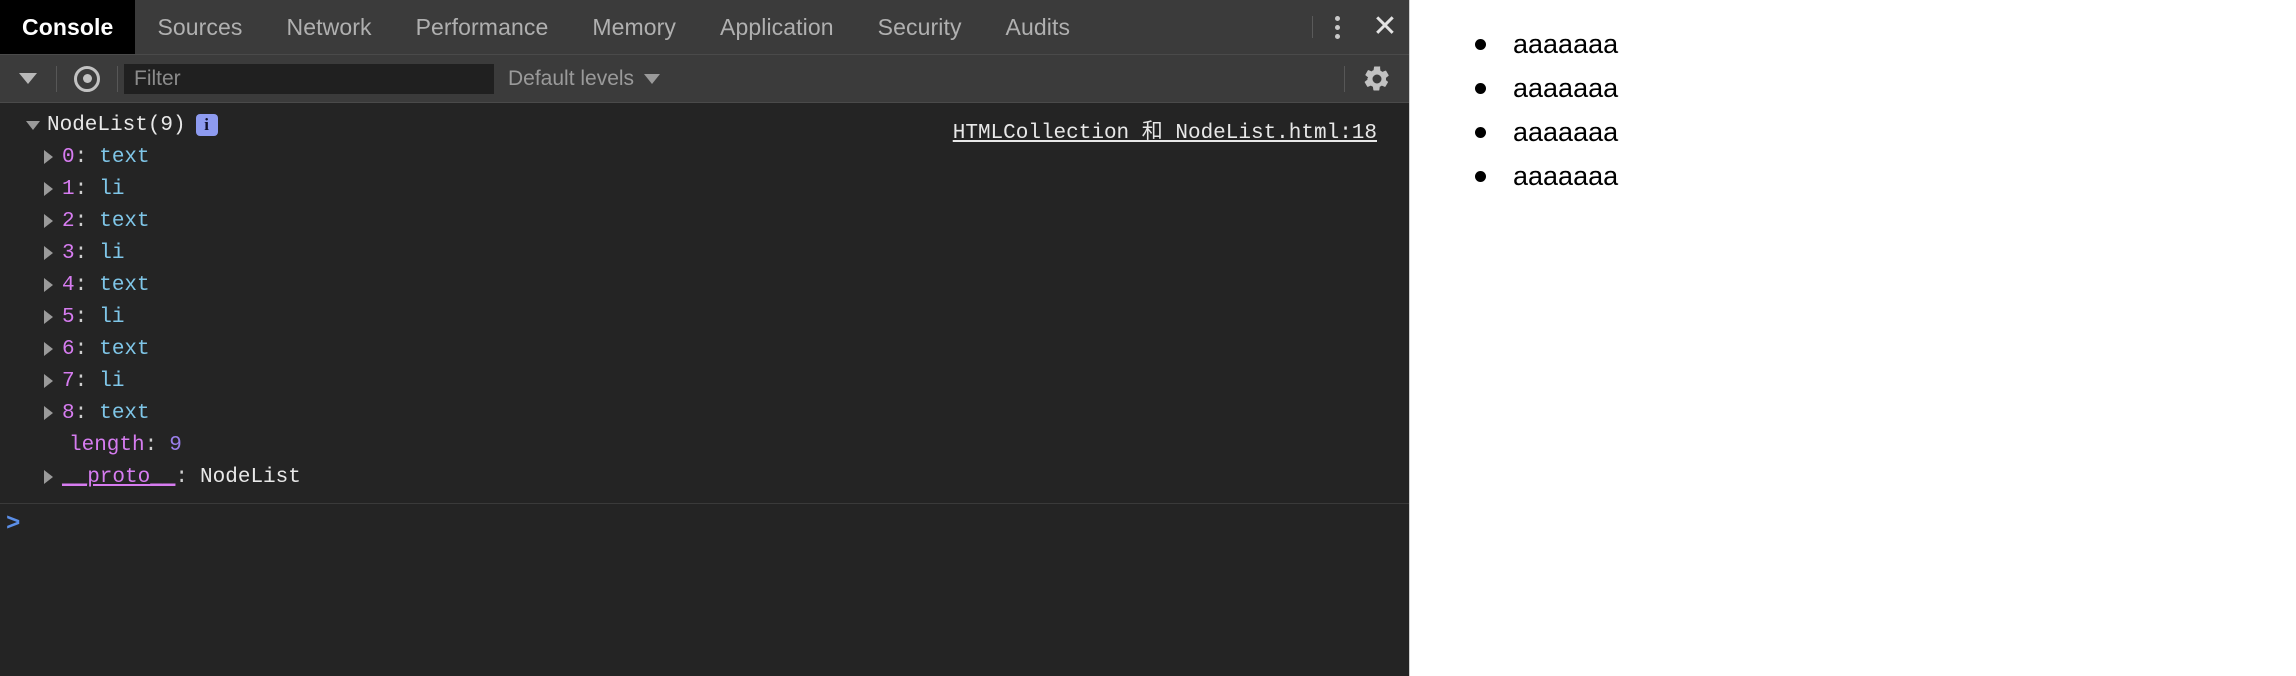  Describe the element at coordinates (68, 221) in the screenshot. I see `entry-index: 2` at that location.